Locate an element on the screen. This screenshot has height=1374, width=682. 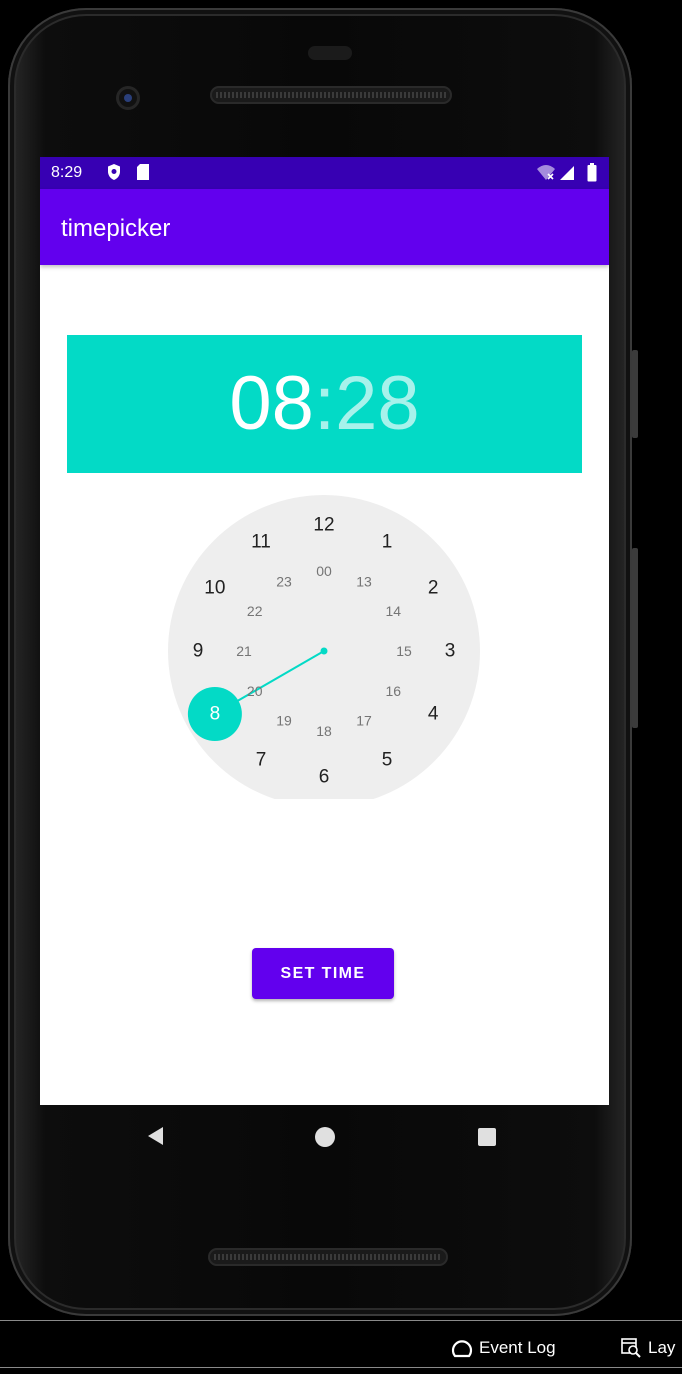
clock-hour-2: 2 is located at coordinates (433, 588).